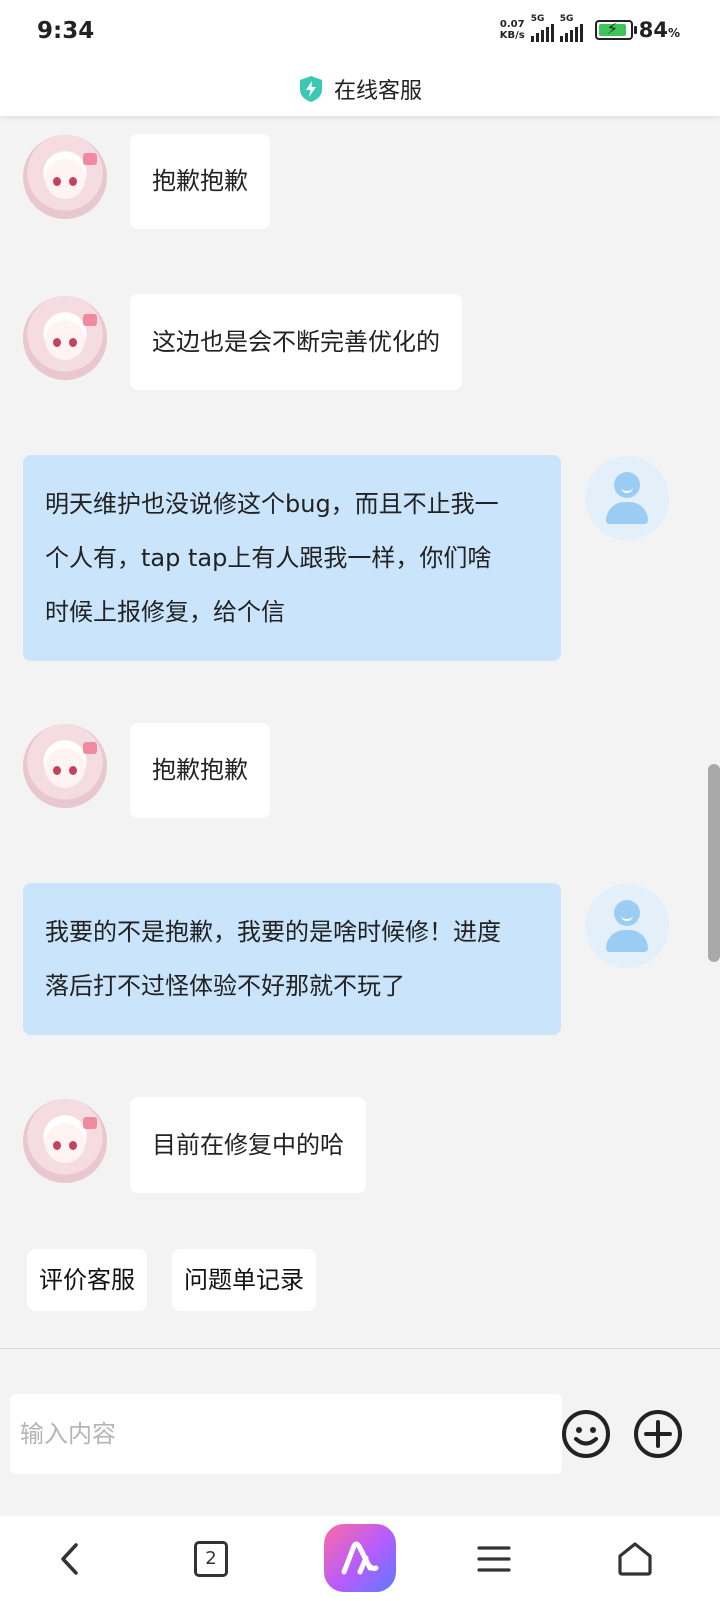  I want to click on browser-nav-bar: 2, so click(360, 1558).